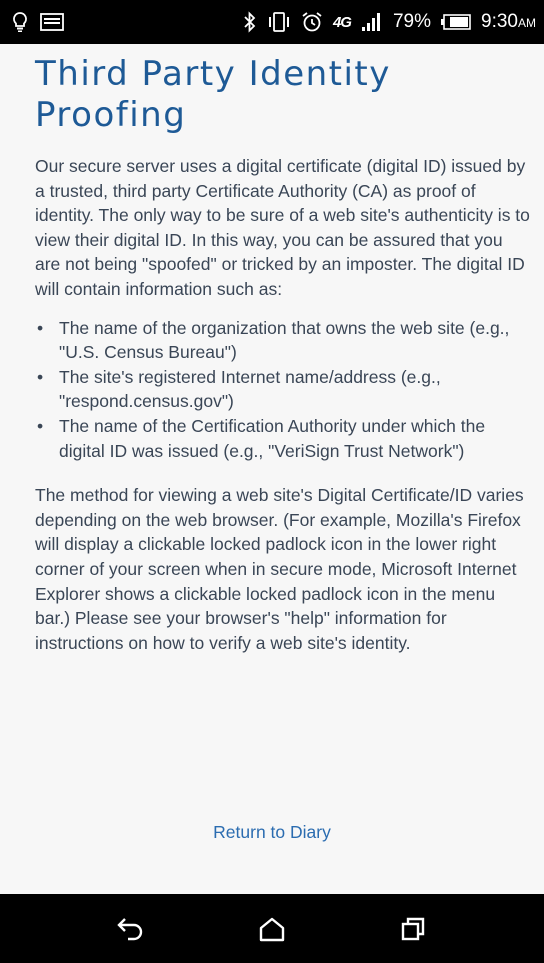 This screenshot has height=963, width=544. What do you see at coordinates (312, 22) in the screenshot?
I see `alarm-icon` at bounding box center [312, 22].